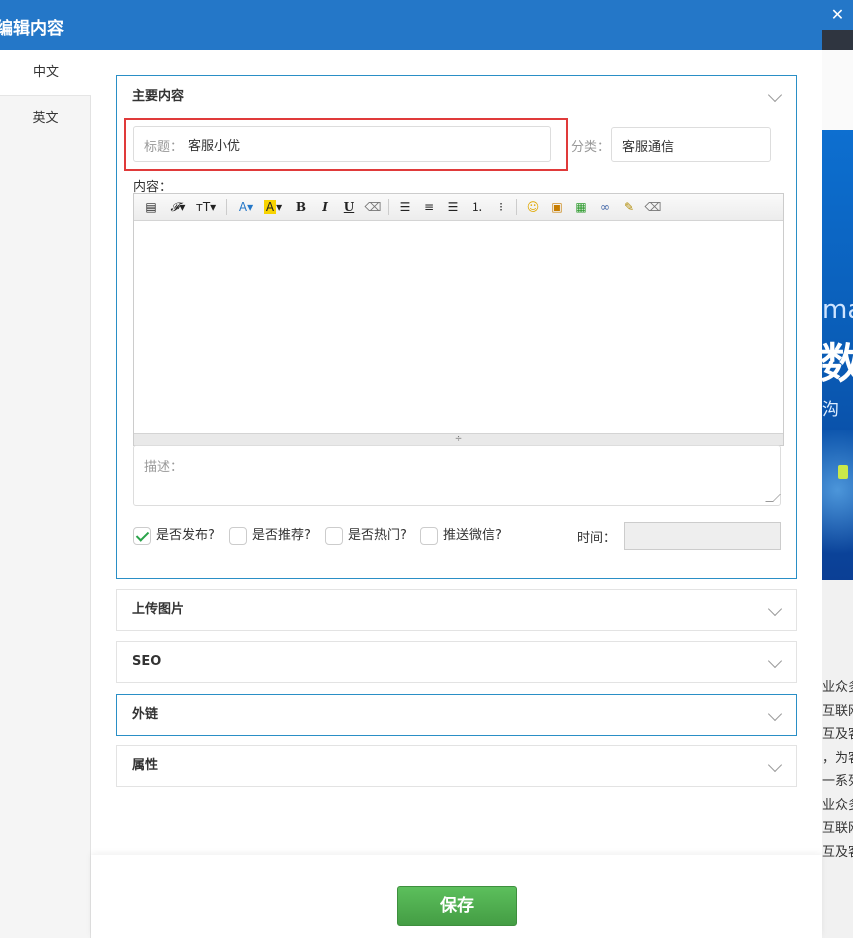  Describe the element at coordinates (837, 781) in the screenshot. I see `background-line: 一系列` at that location.